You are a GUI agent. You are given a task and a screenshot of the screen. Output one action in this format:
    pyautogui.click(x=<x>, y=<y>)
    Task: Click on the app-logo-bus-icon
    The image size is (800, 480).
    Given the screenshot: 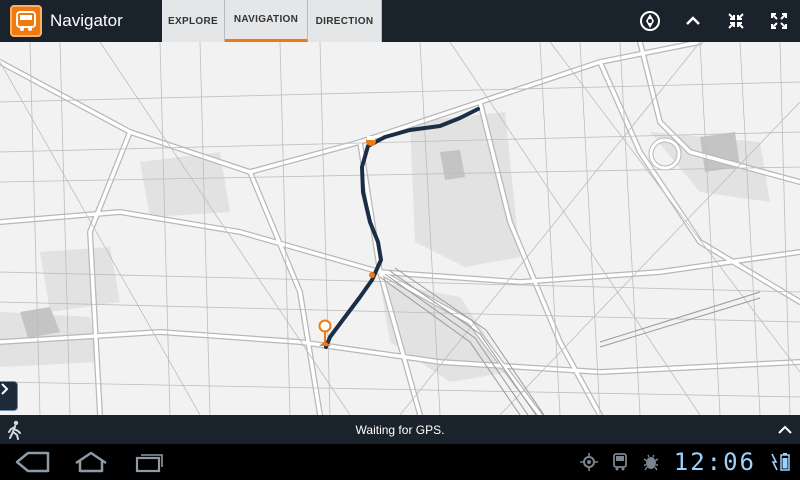 What is the action you would take?
    pyautogui.click(x=26, y=21)
    